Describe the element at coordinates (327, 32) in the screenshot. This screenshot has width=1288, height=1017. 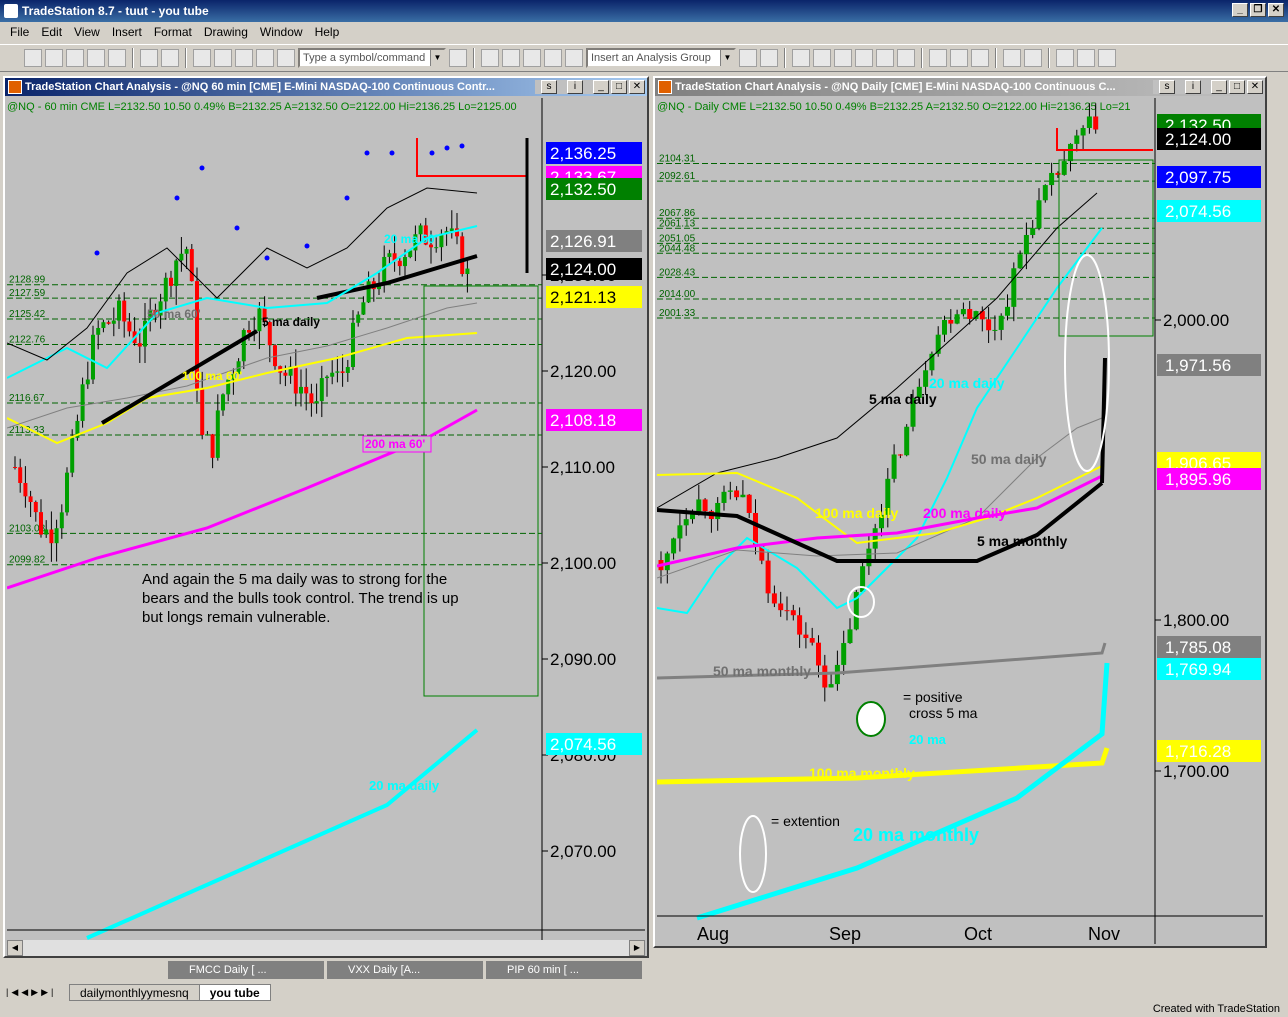
I see `menu-help: Help` at that location.